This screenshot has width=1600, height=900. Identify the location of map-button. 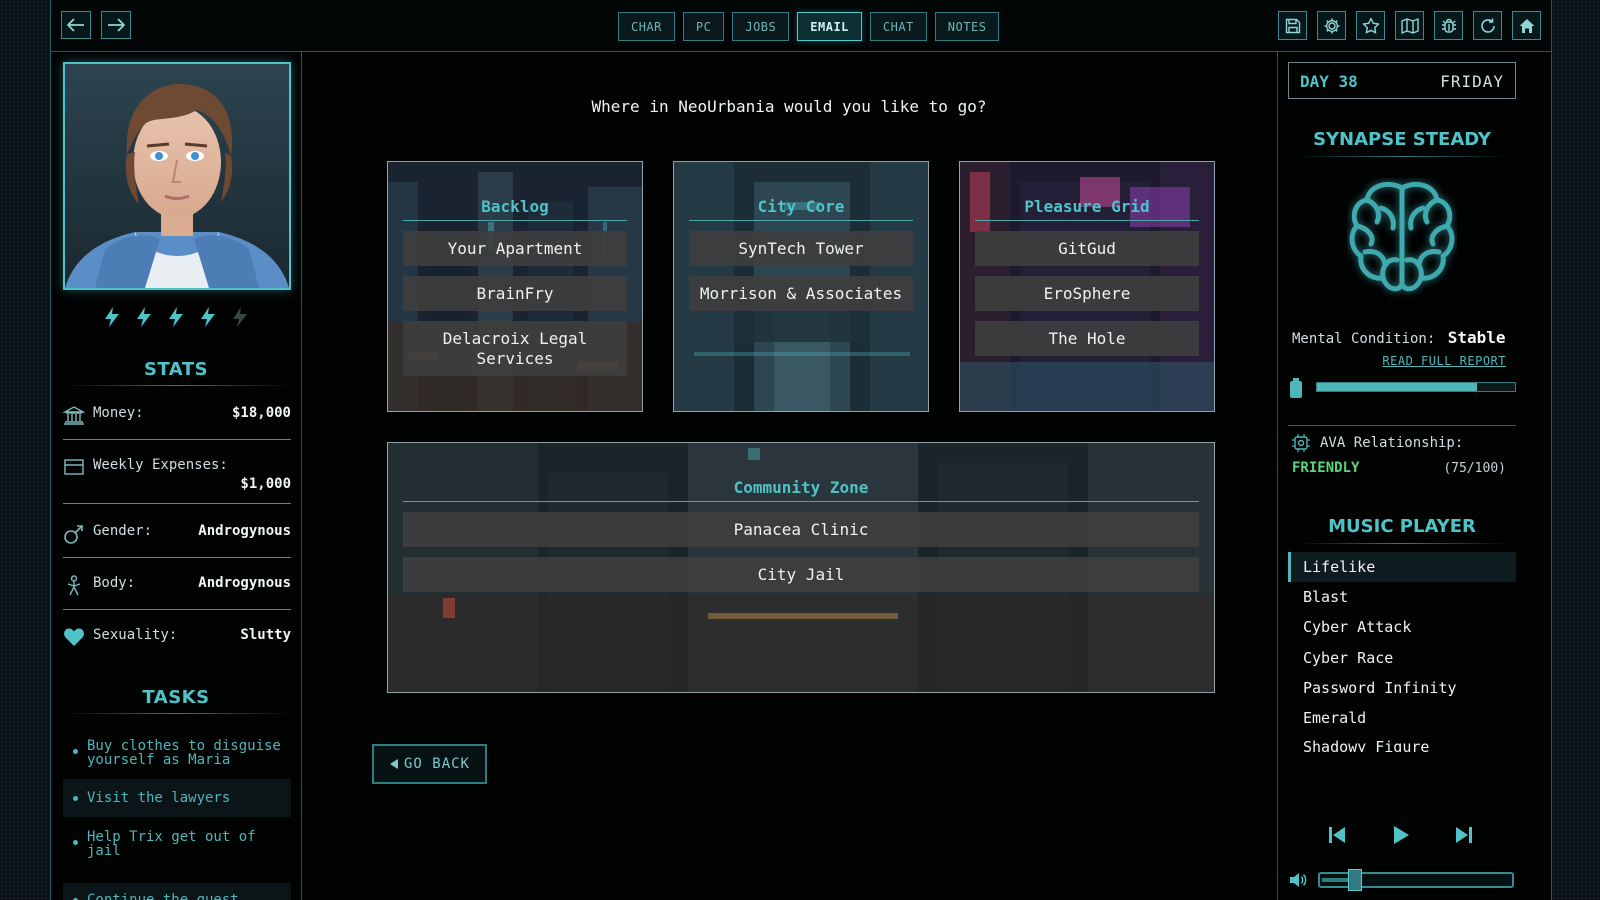
(1409, 25).